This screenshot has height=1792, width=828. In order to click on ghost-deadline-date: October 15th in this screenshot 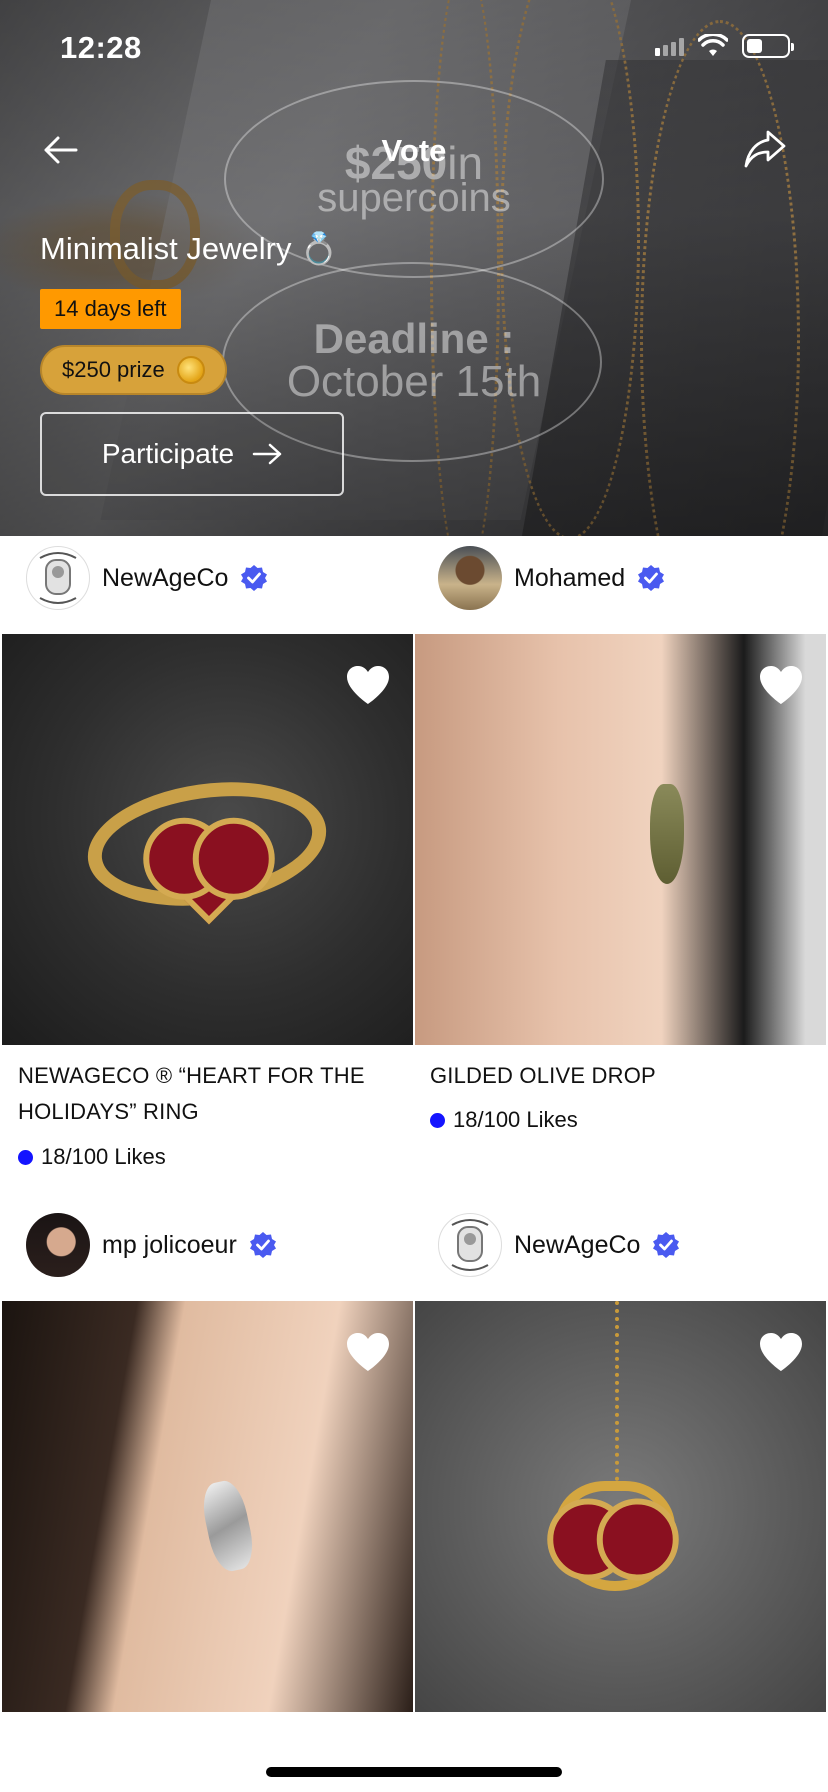, I will do `click(414, 381)`.